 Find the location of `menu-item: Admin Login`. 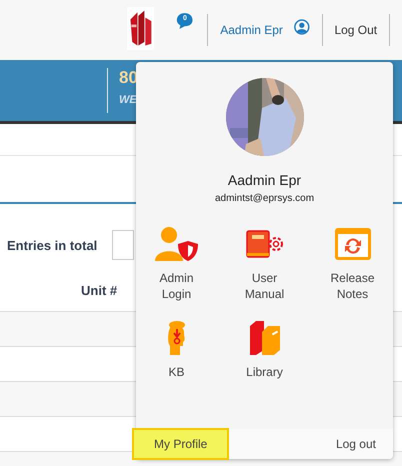

menu-item: Admin Login is located at coordinates (176, 266).